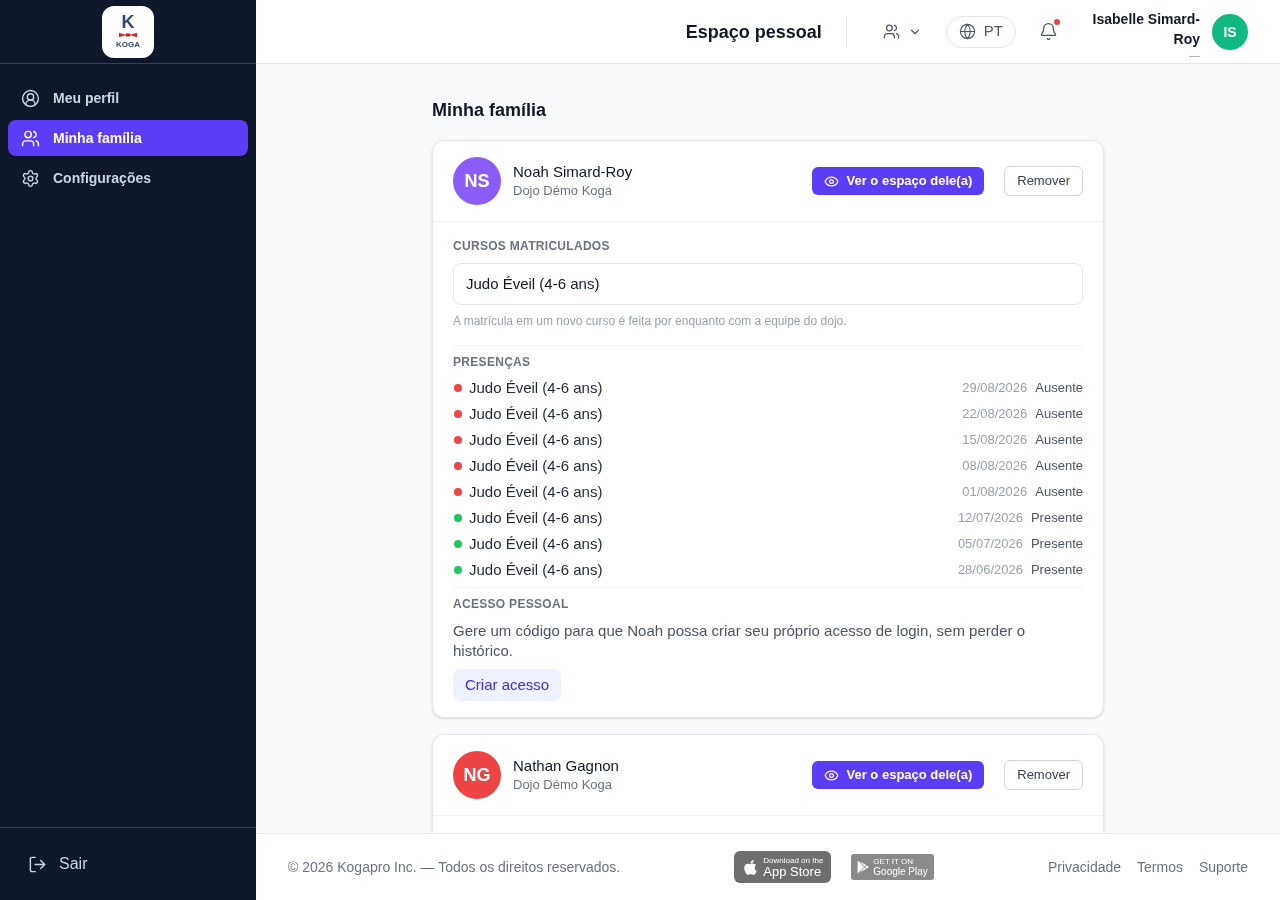  What do you see at coordinates (490, 110) in the screenshot?
I see `section-title: Minha família` at bounding box center [490, 110].